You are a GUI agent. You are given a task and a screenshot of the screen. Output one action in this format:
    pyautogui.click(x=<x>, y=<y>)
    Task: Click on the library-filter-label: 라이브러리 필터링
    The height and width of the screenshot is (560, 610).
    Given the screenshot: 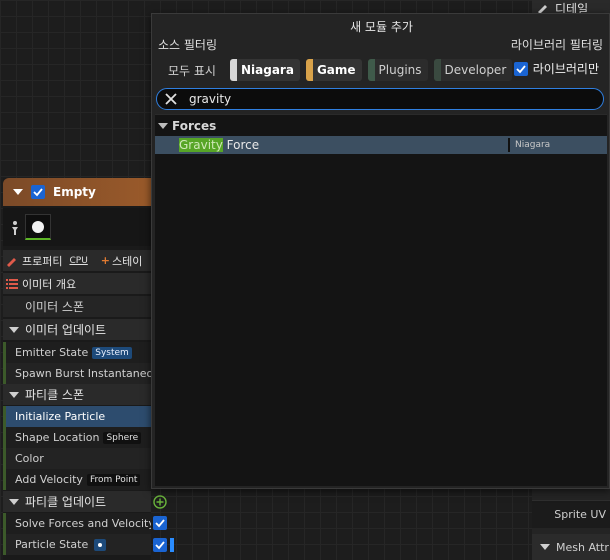 What is the action you would take?
    pyautogui.click(x=556, y=45)
    